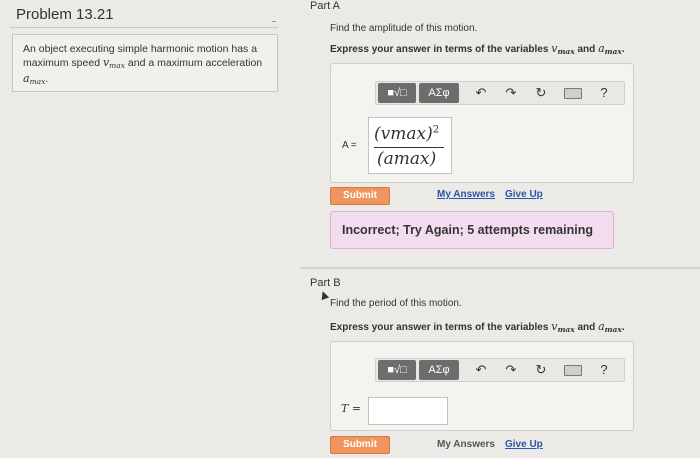 This screenshot has width=700, height=458. What do you see at coordinates (144, 27) in the screenshot?
I see `title-underline` at bounding box center [144, 27].